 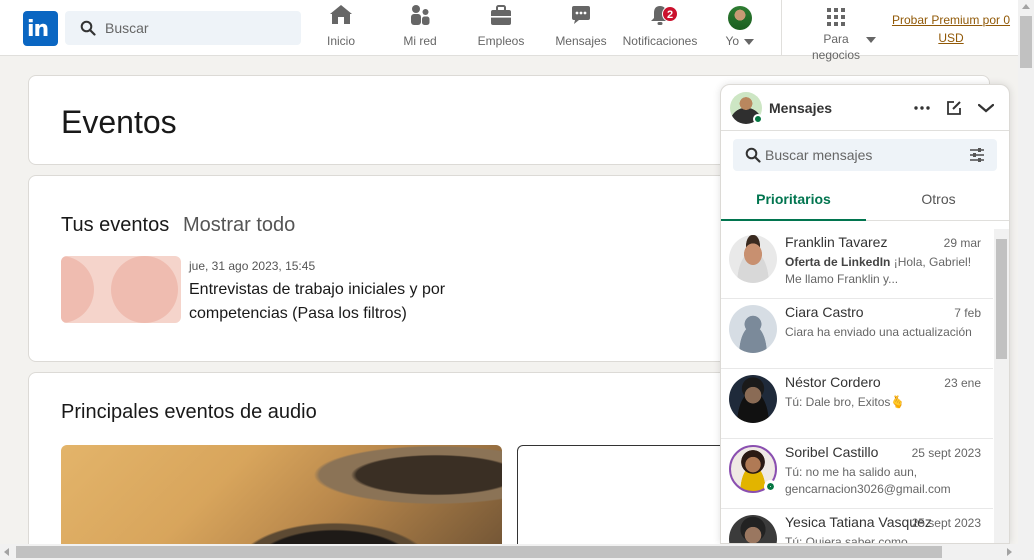 I want to click on messaging-icon, so click(x=581, y=16).